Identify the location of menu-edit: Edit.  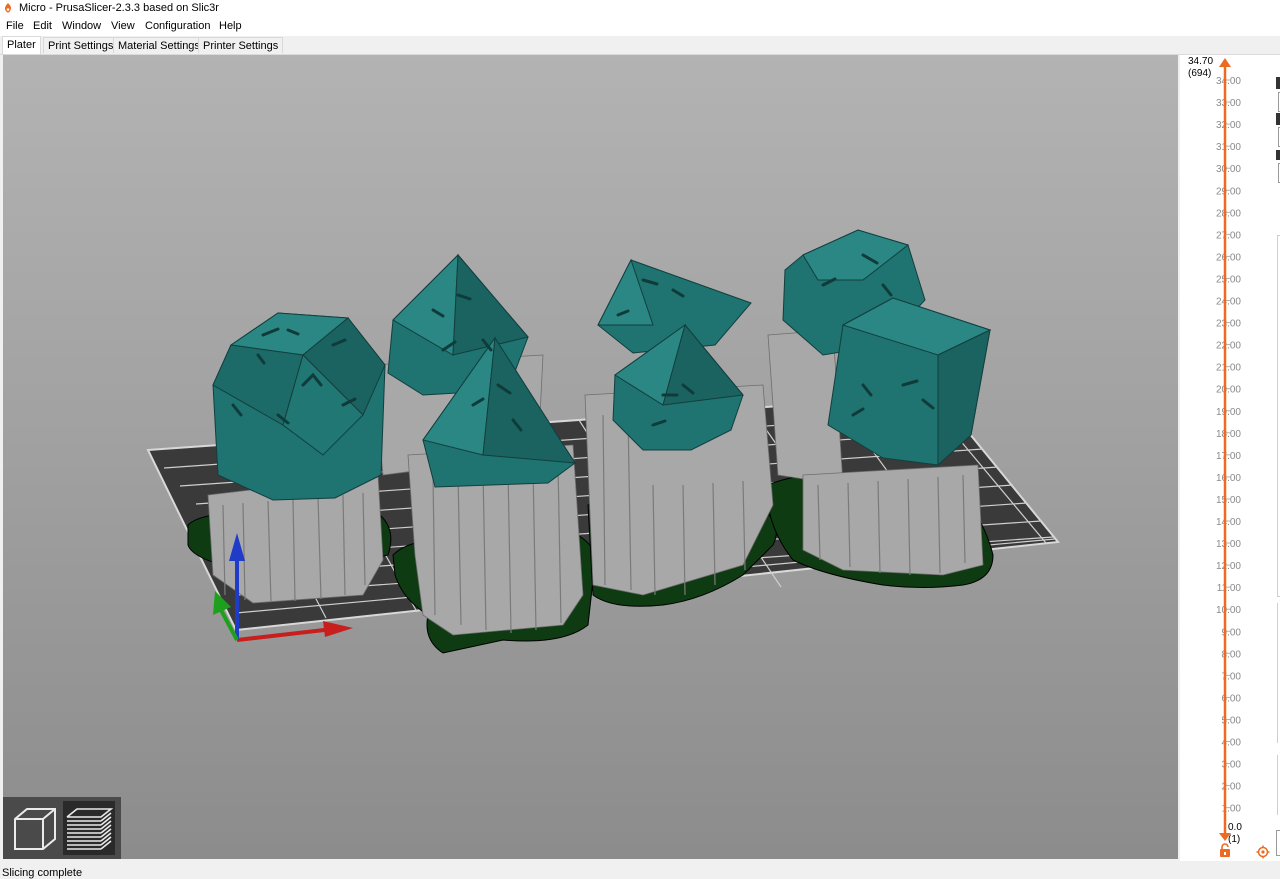
(42, 26).